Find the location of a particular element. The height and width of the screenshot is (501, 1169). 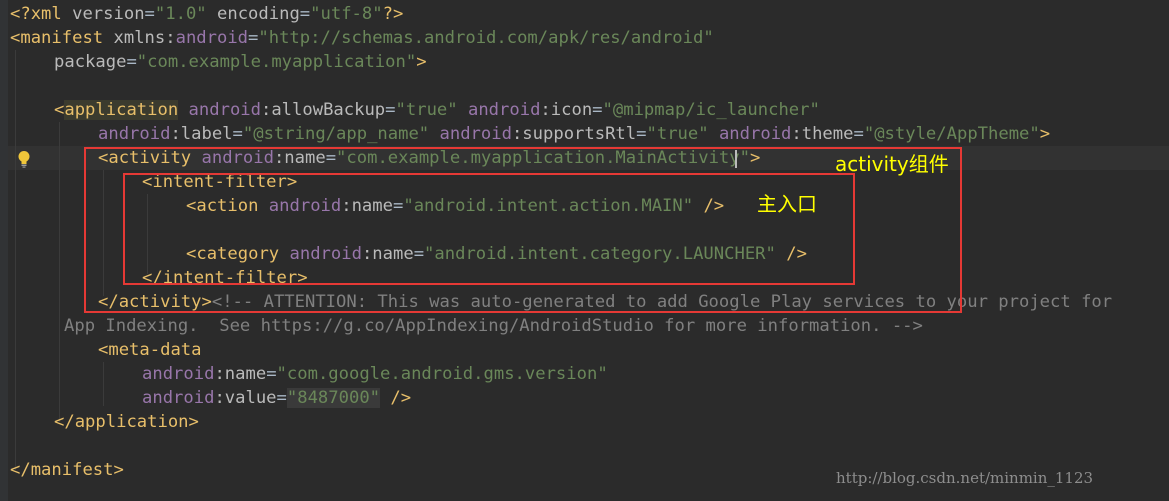

code-token: "8487000" is located at coordinates (333, 398).